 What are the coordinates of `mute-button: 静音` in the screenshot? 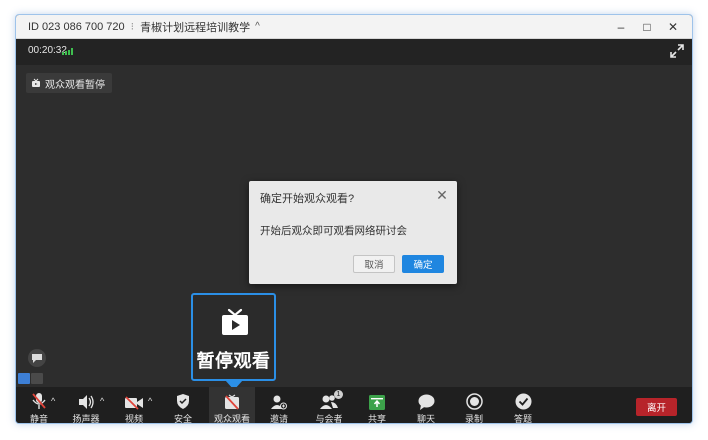 It's located at (39, 405).